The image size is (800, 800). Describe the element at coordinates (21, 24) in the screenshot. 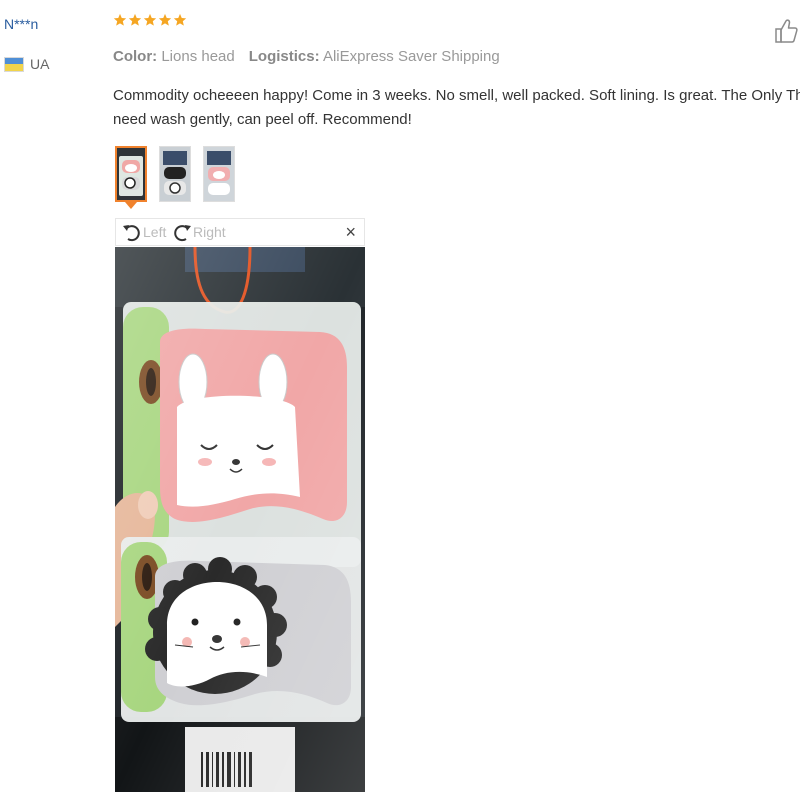

I see `reviewer-name: N***n` at that location.